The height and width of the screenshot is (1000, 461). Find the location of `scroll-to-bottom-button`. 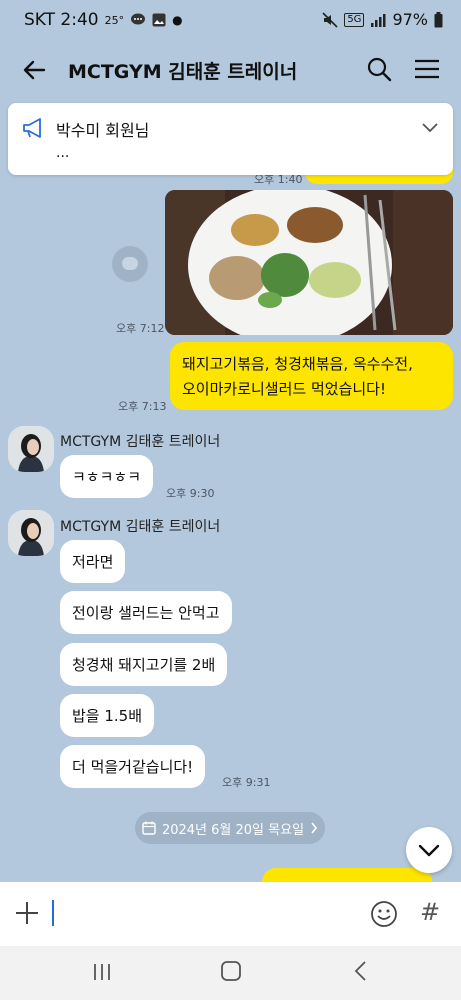

scroll-to-bottom-button is located at coordinates (429, 850).